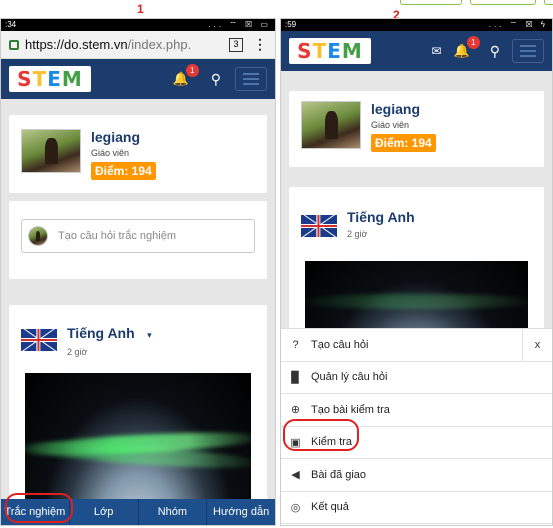 The image size is (553, 528). Describe the element at coordinates (172, 512) in the screenshot. I see `bottom-nav-nhom: Nhóm` at that location.